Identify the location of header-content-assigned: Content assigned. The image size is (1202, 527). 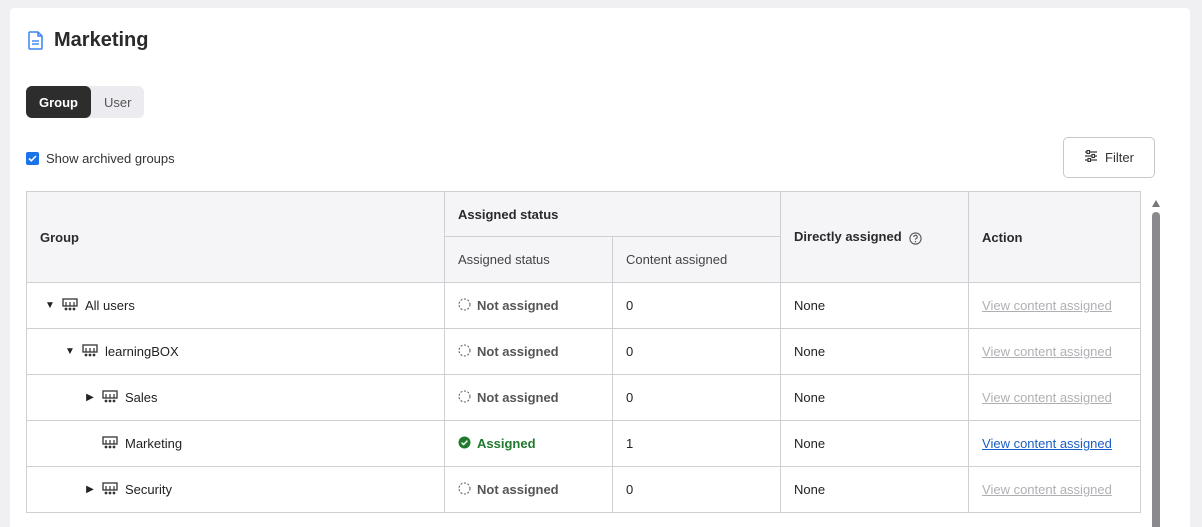
(696, 259).